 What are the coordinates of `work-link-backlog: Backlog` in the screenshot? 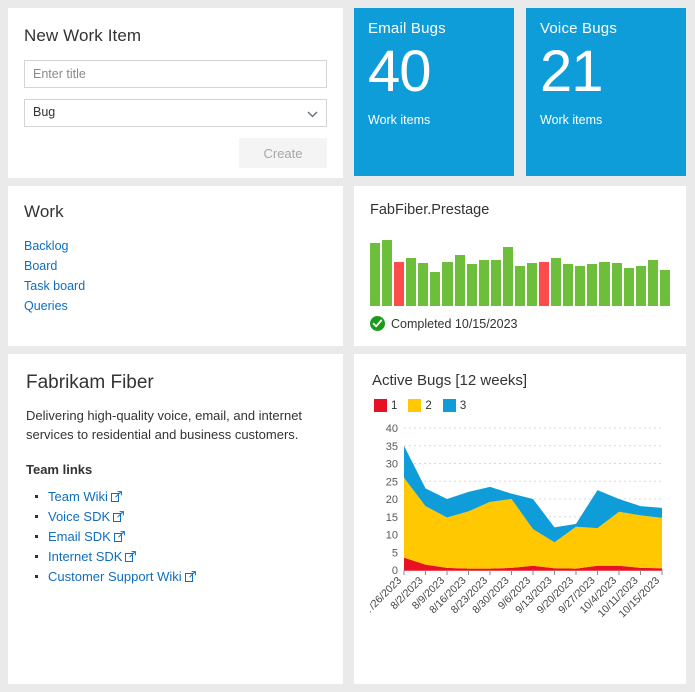 It's located at (46, 246).